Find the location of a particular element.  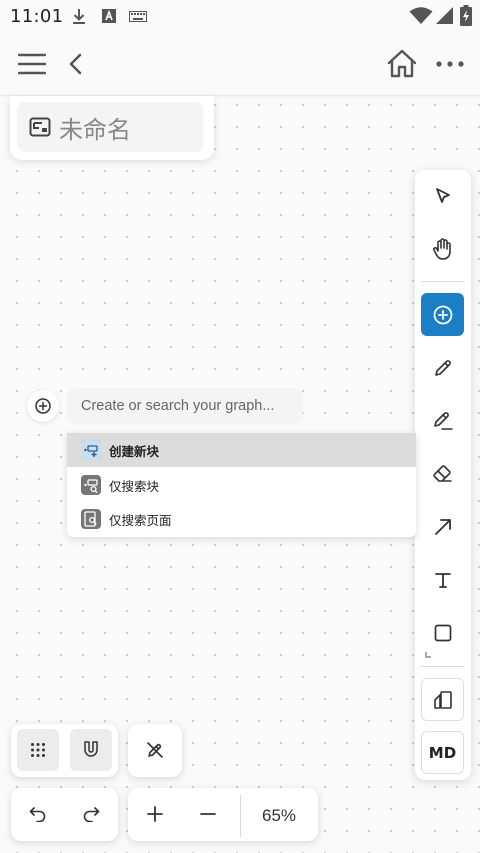

history-panel is located at coordinates (64, 814).